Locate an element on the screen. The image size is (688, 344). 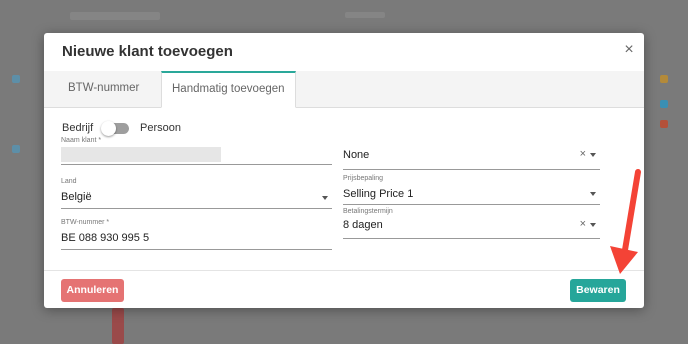
customer-group-value: None is located at coordinates (356, 155).